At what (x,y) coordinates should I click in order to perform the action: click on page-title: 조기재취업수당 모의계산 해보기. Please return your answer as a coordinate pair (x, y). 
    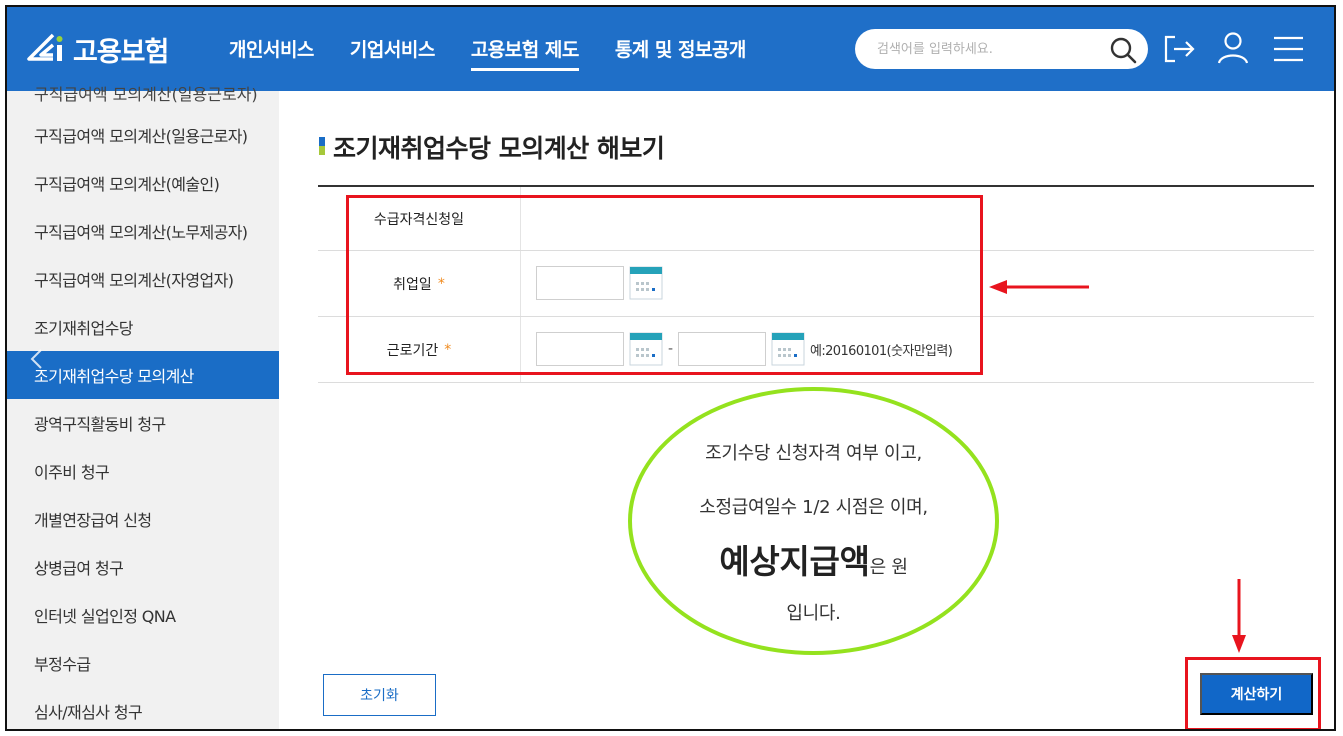
    Looking at the image, I should click on (499, 148).